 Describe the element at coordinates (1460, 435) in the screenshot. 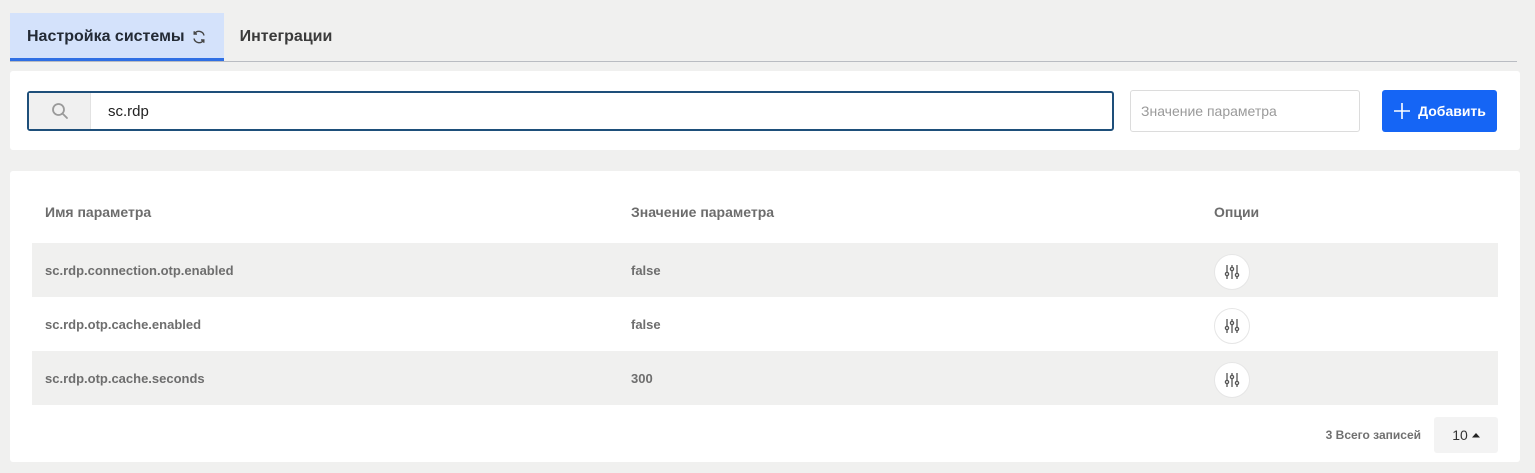

I see `page-size-value: 10` at that location.